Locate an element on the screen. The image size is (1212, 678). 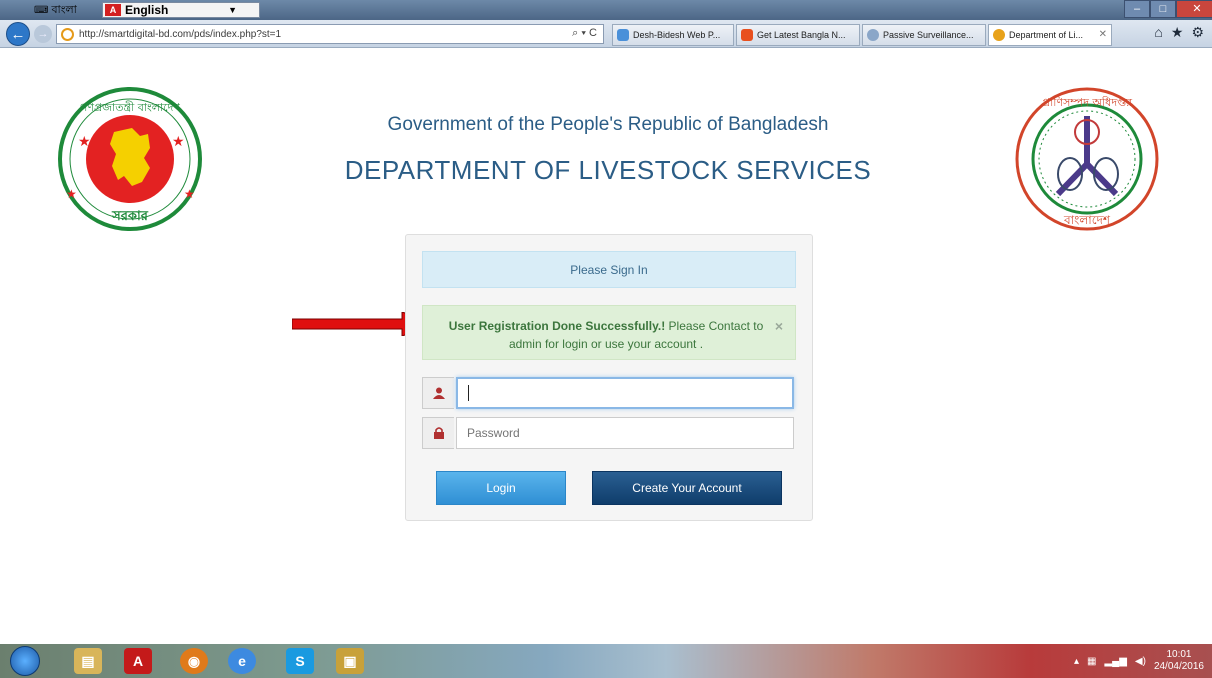
lock-icon is located at coordinates (438, 433).